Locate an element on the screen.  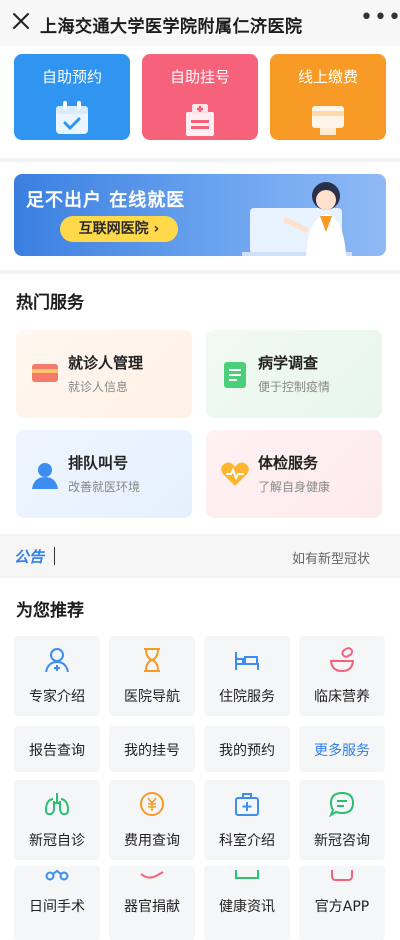
grid-item-label: 器官捐献 is located at coordinates (152, 907).